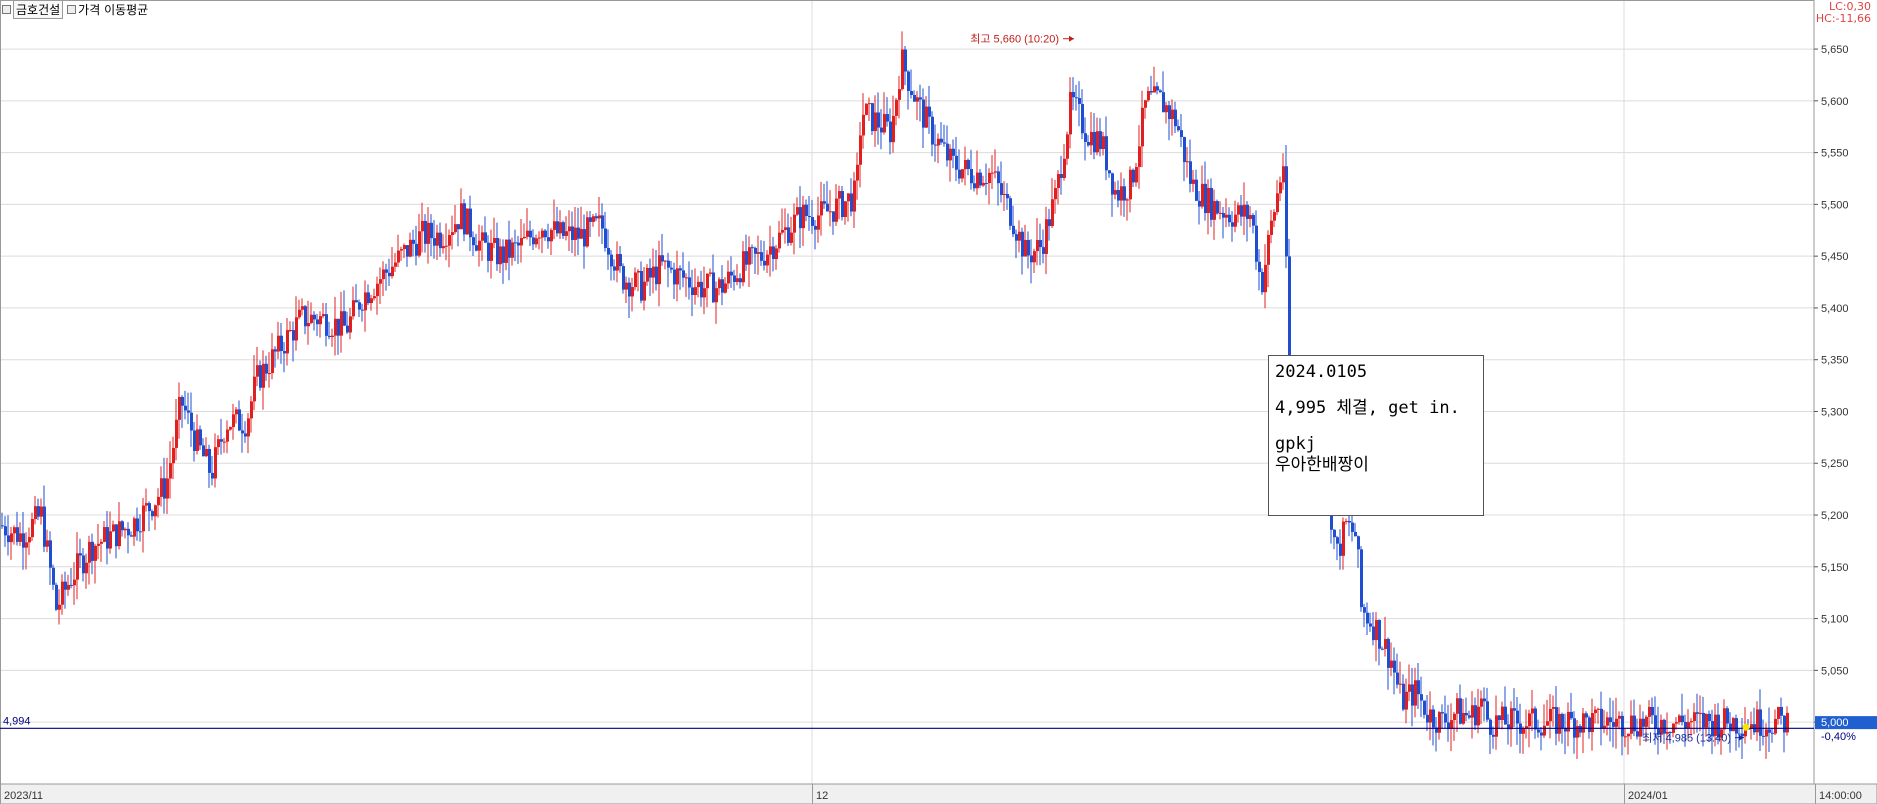 The image size is (1877, 804). I want to click on entry-marker, so click(1746, 727).